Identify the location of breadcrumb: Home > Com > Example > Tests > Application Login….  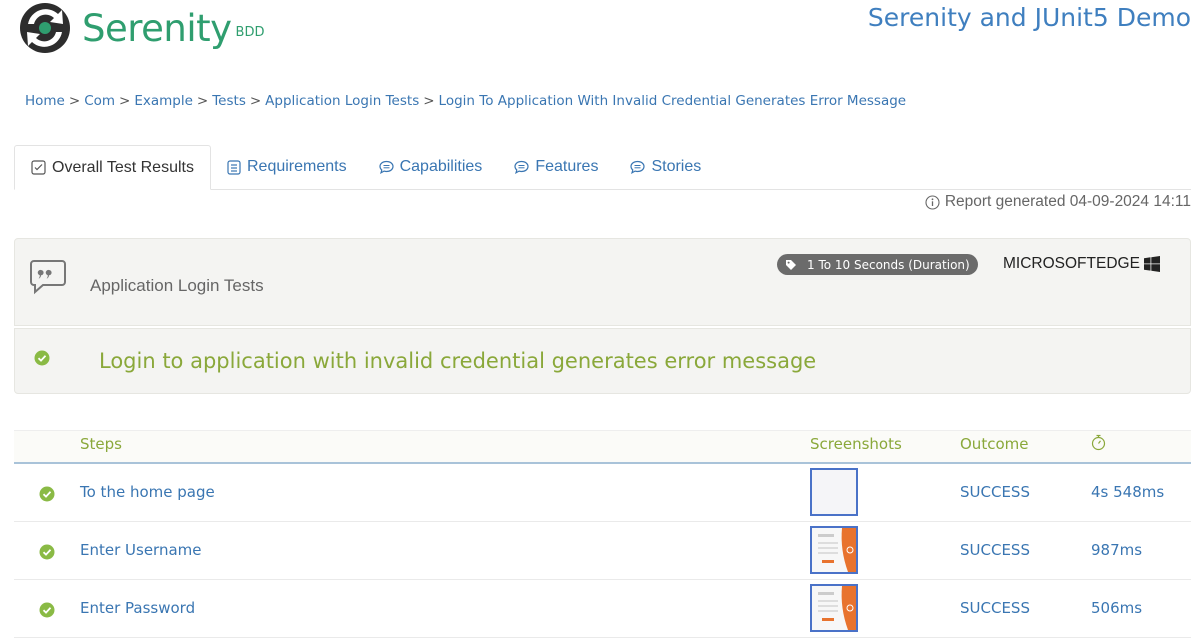
(466, 101).